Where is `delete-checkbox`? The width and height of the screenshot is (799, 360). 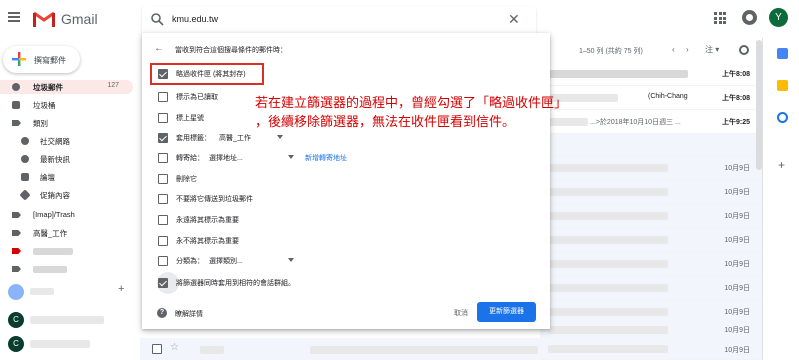
delete-checkbox is located at coordinates (163, 179).